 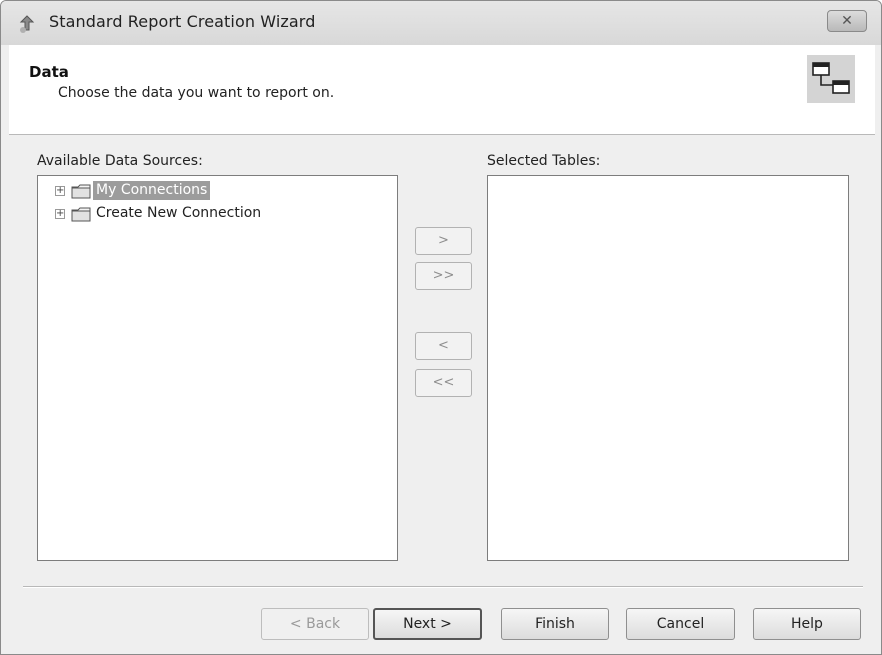 I want to click on help-button: Help, so click(x=807, y=624).